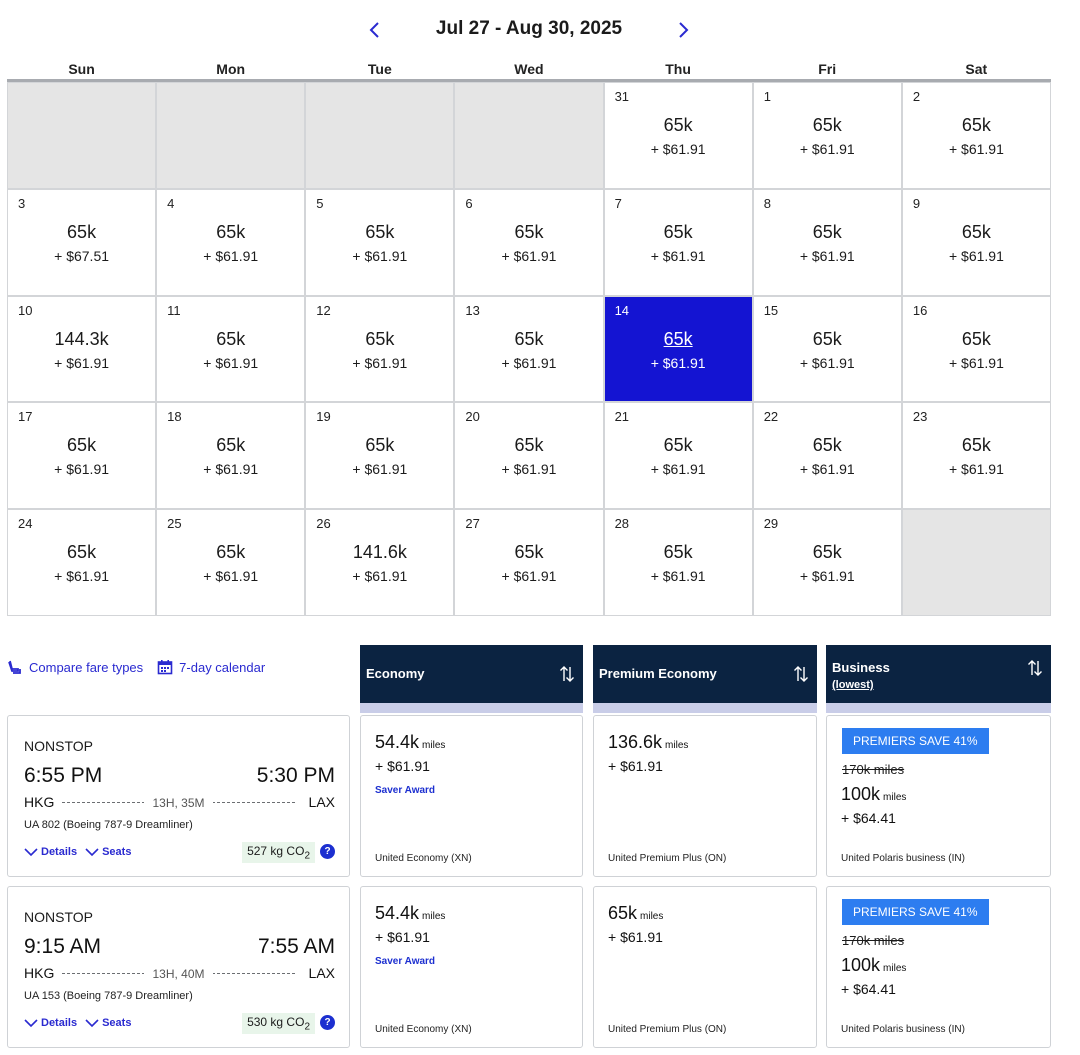 This screenshot has width=1080, height=1055. I want to click on duration-wrap: 13H, 35M, so click(178, 803).